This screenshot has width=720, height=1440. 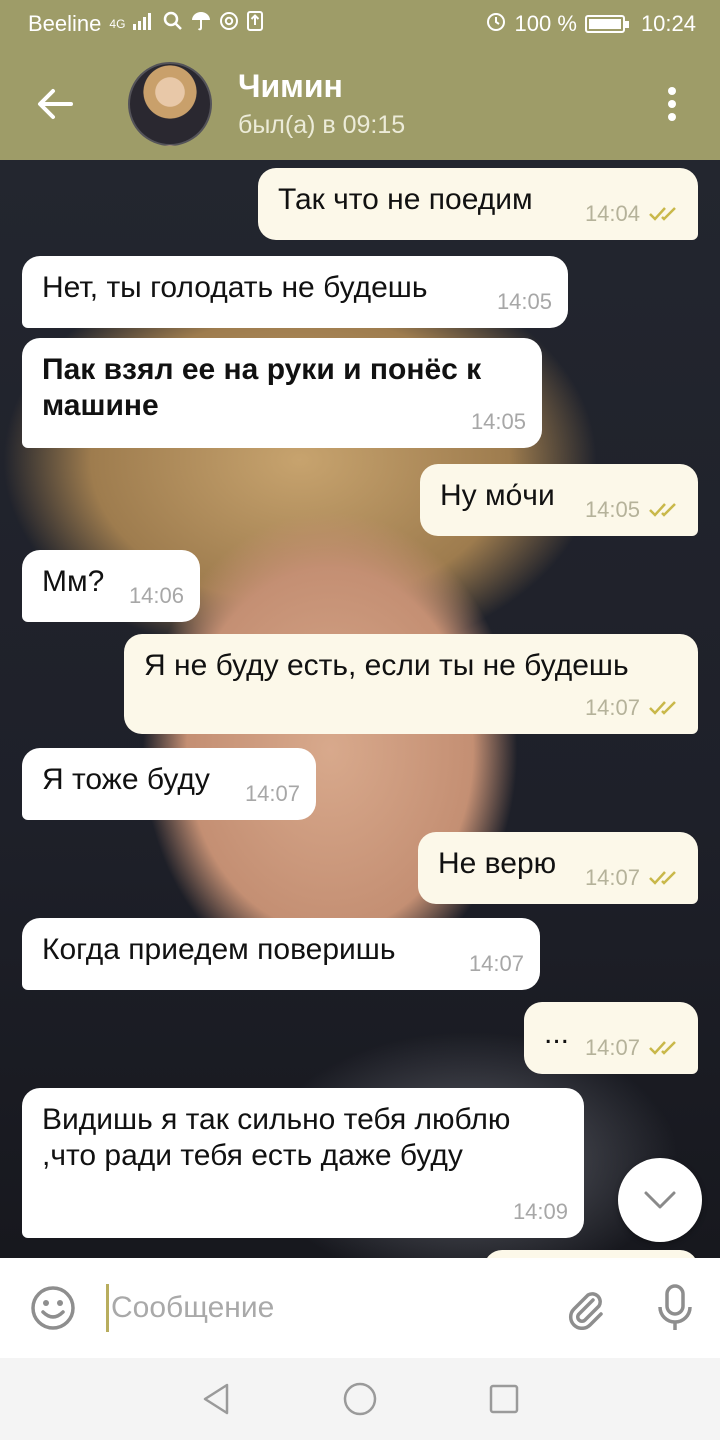 What do you see at coordinates (545, 23) in the screenshot?
I see `battery-percent: 100 %` at bounding box center [545, 23].